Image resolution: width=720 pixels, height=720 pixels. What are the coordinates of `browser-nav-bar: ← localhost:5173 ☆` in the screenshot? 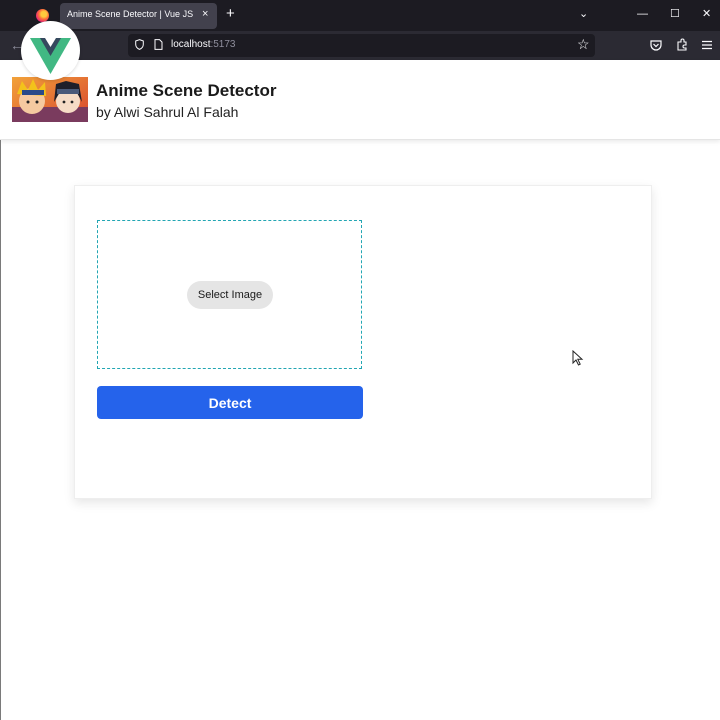 It's located at (360, 45).